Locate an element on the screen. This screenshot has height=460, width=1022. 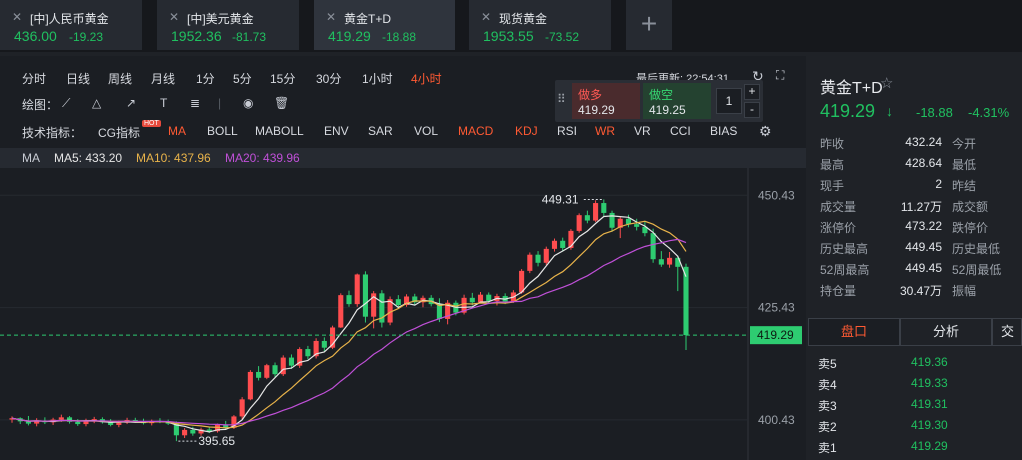
line-tool-icon: ⟋ is located at coordinates (66, 103).